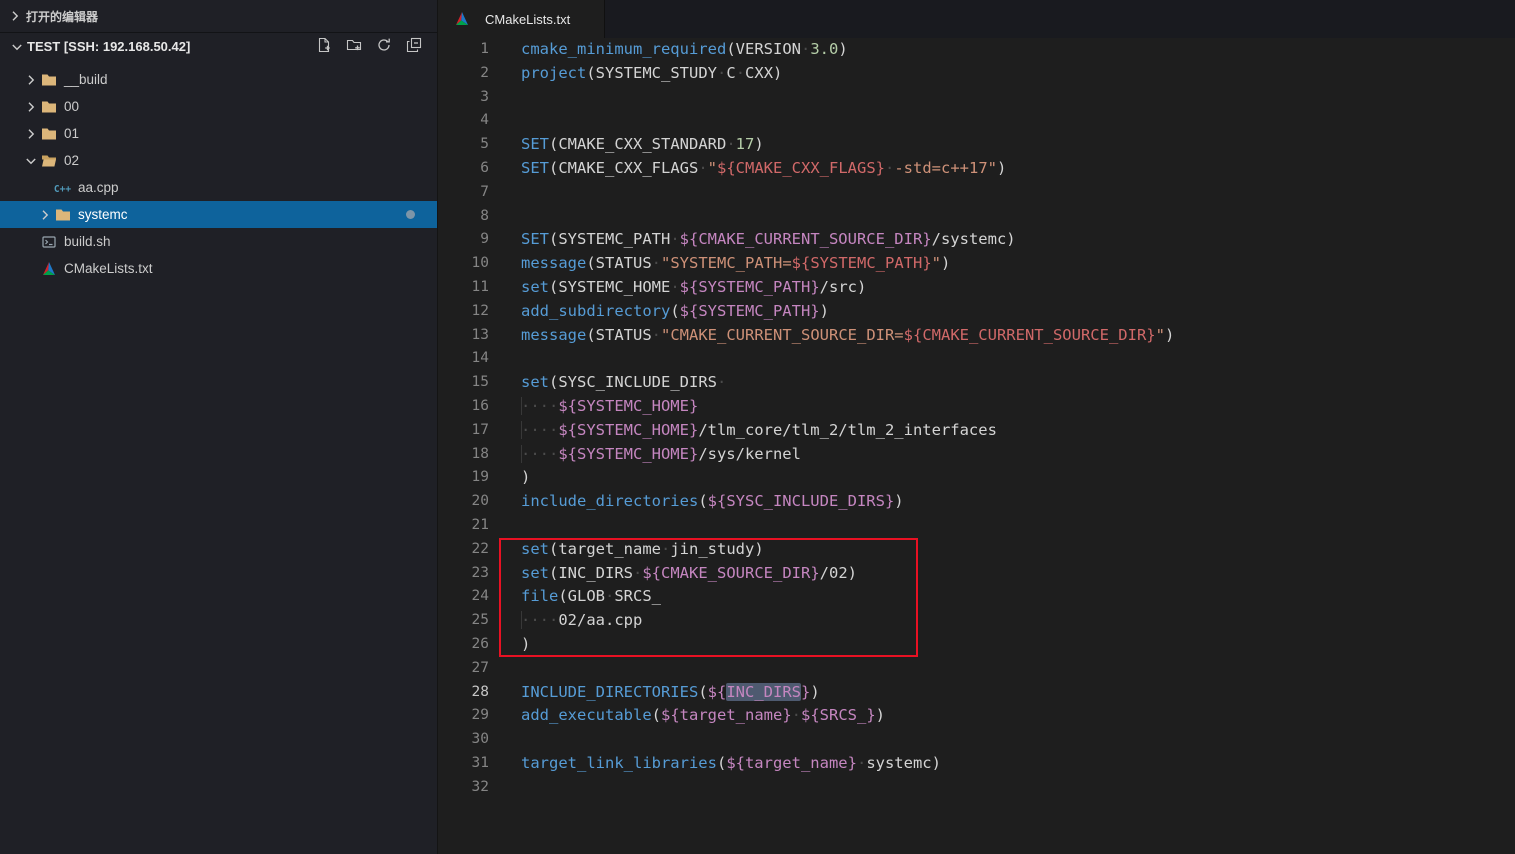 This screenshot has height=854, width=1515. What do you see at coordinates (218, 133) in the screenshot?
I see `tree-item-01: 01` at bounding box center [218, 133].